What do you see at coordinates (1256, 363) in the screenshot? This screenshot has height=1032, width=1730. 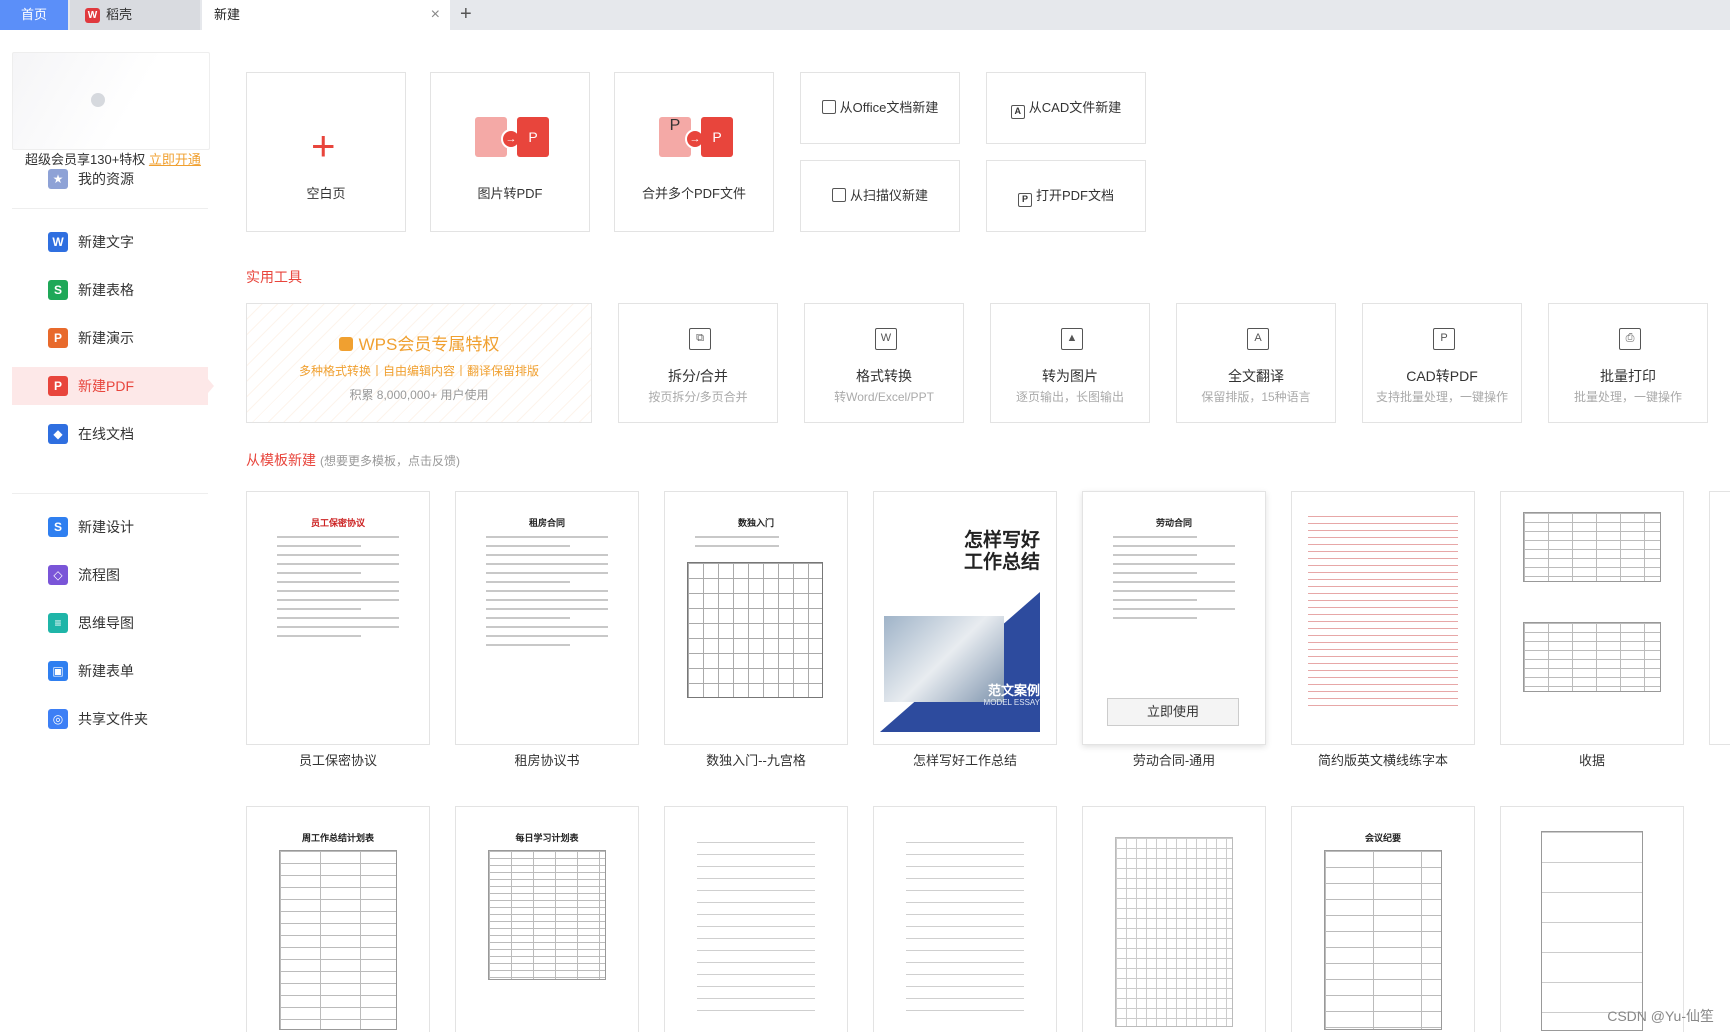 I see `tool-translate: A 全文翻译 保留排版，15种语言` at bounding box center [1256, 363].